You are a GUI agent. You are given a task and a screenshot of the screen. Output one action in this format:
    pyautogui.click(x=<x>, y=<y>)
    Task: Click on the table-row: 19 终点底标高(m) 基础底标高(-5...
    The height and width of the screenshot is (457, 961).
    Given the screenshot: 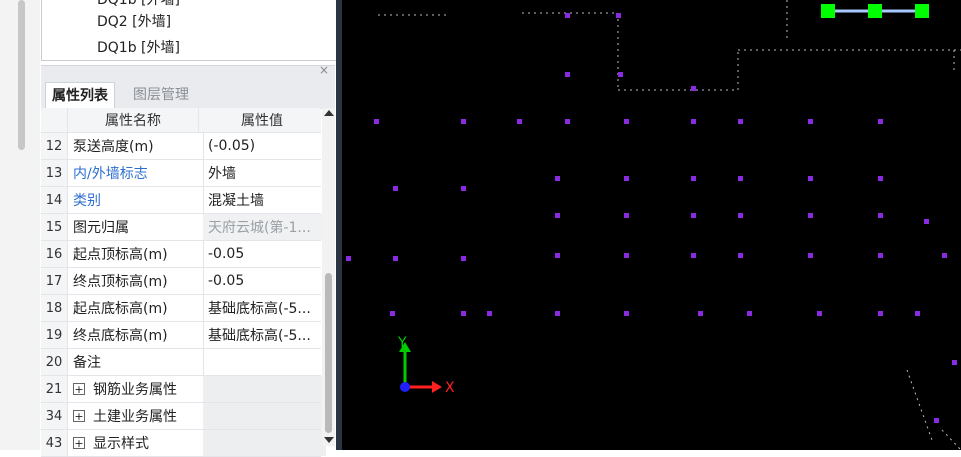 What is the action you would take?
    pyautogui.click(x=181, y=335)
    